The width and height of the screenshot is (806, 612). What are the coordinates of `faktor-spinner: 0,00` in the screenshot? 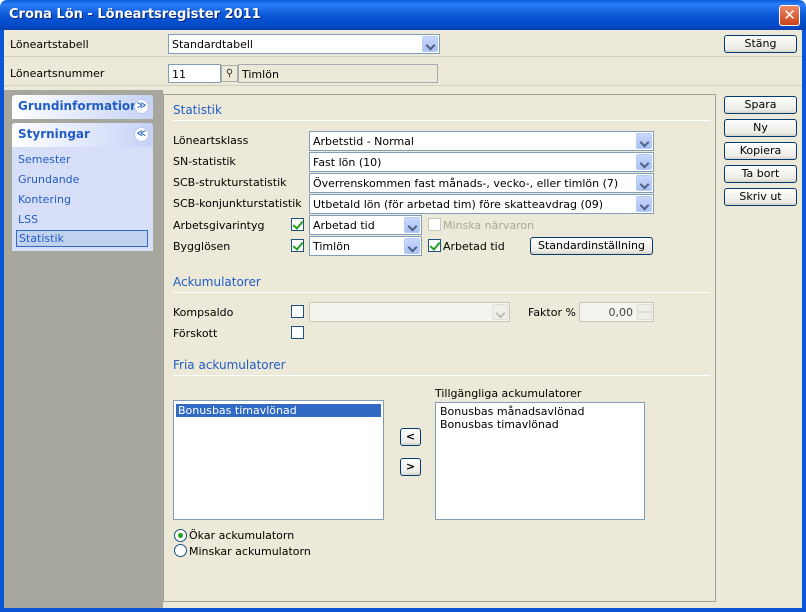 It's located at (616, 312).